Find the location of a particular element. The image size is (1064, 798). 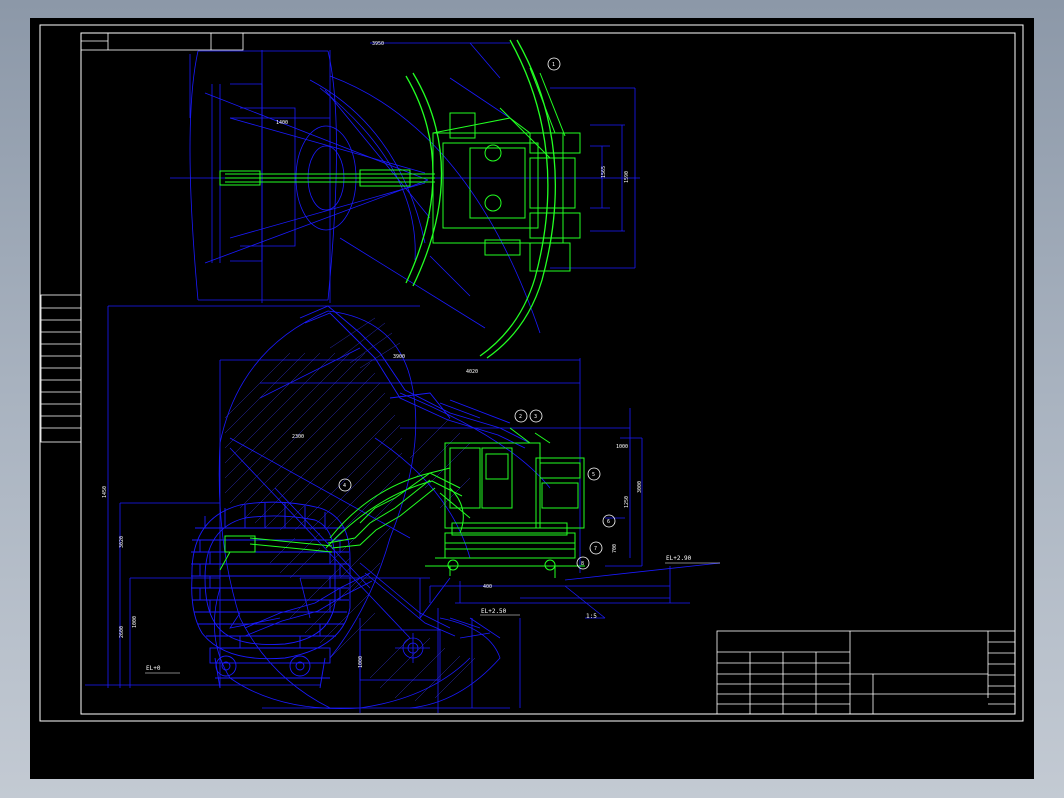

dim-plan-top: 3950 is located at coordinates (378, 44).